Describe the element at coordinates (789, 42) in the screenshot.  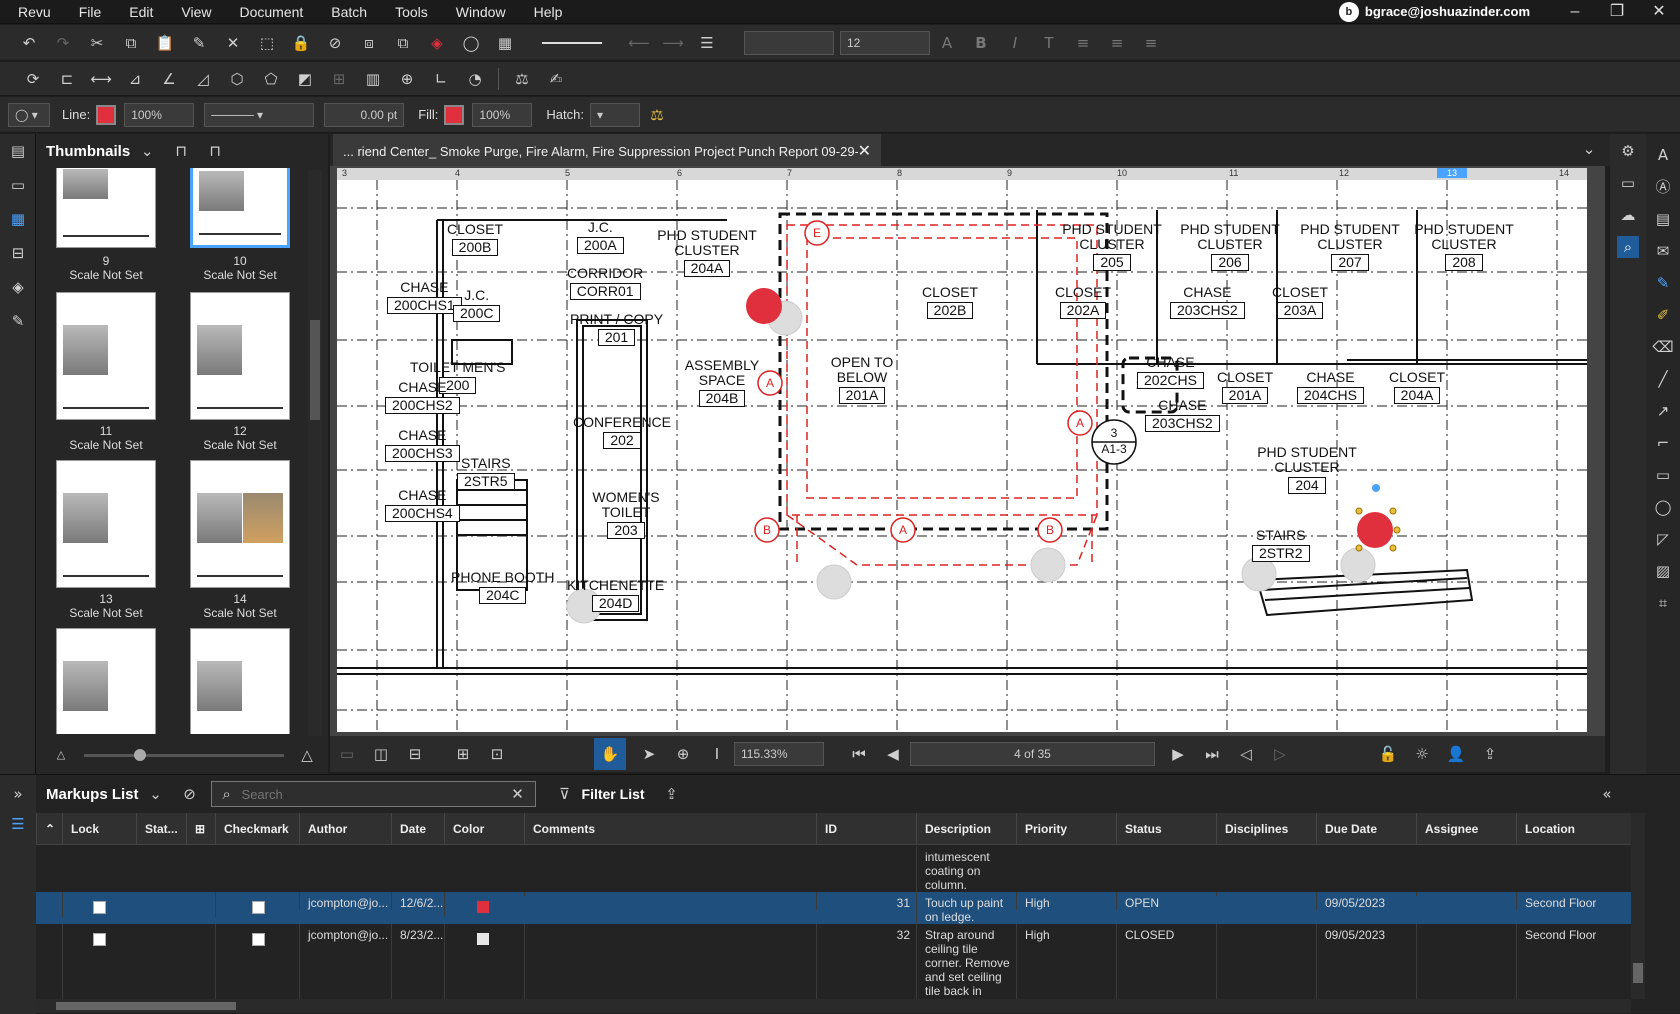
I see `font-family-select` at that location.